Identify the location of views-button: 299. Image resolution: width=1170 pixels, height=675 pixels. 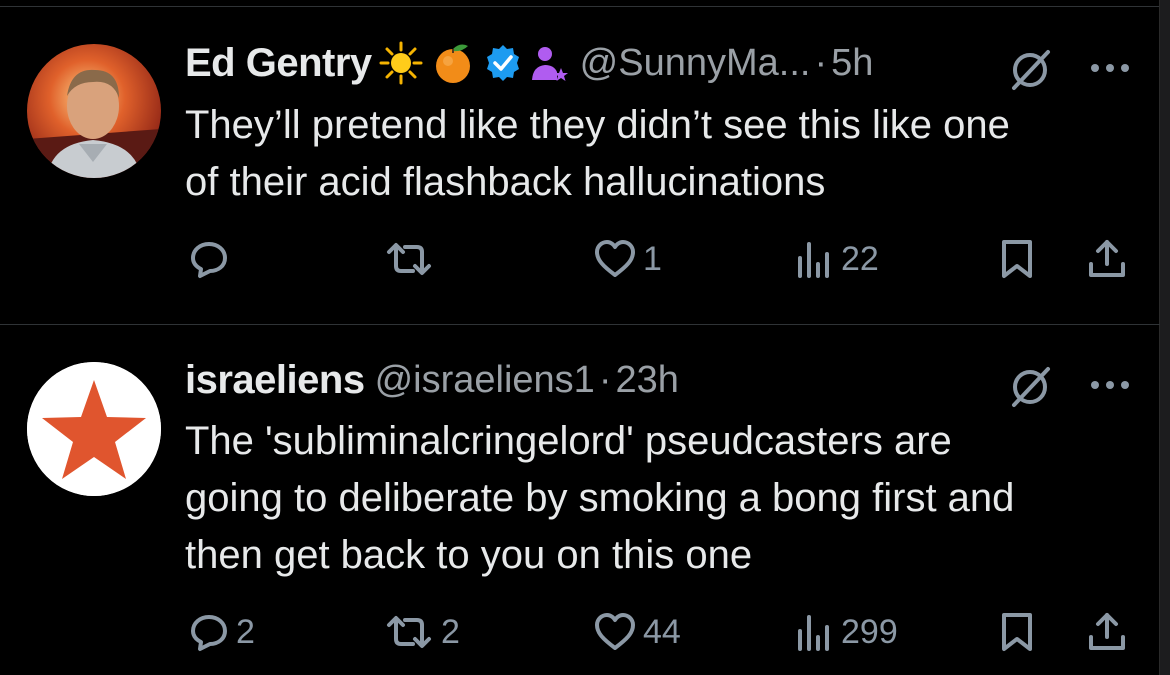
(846, 632).